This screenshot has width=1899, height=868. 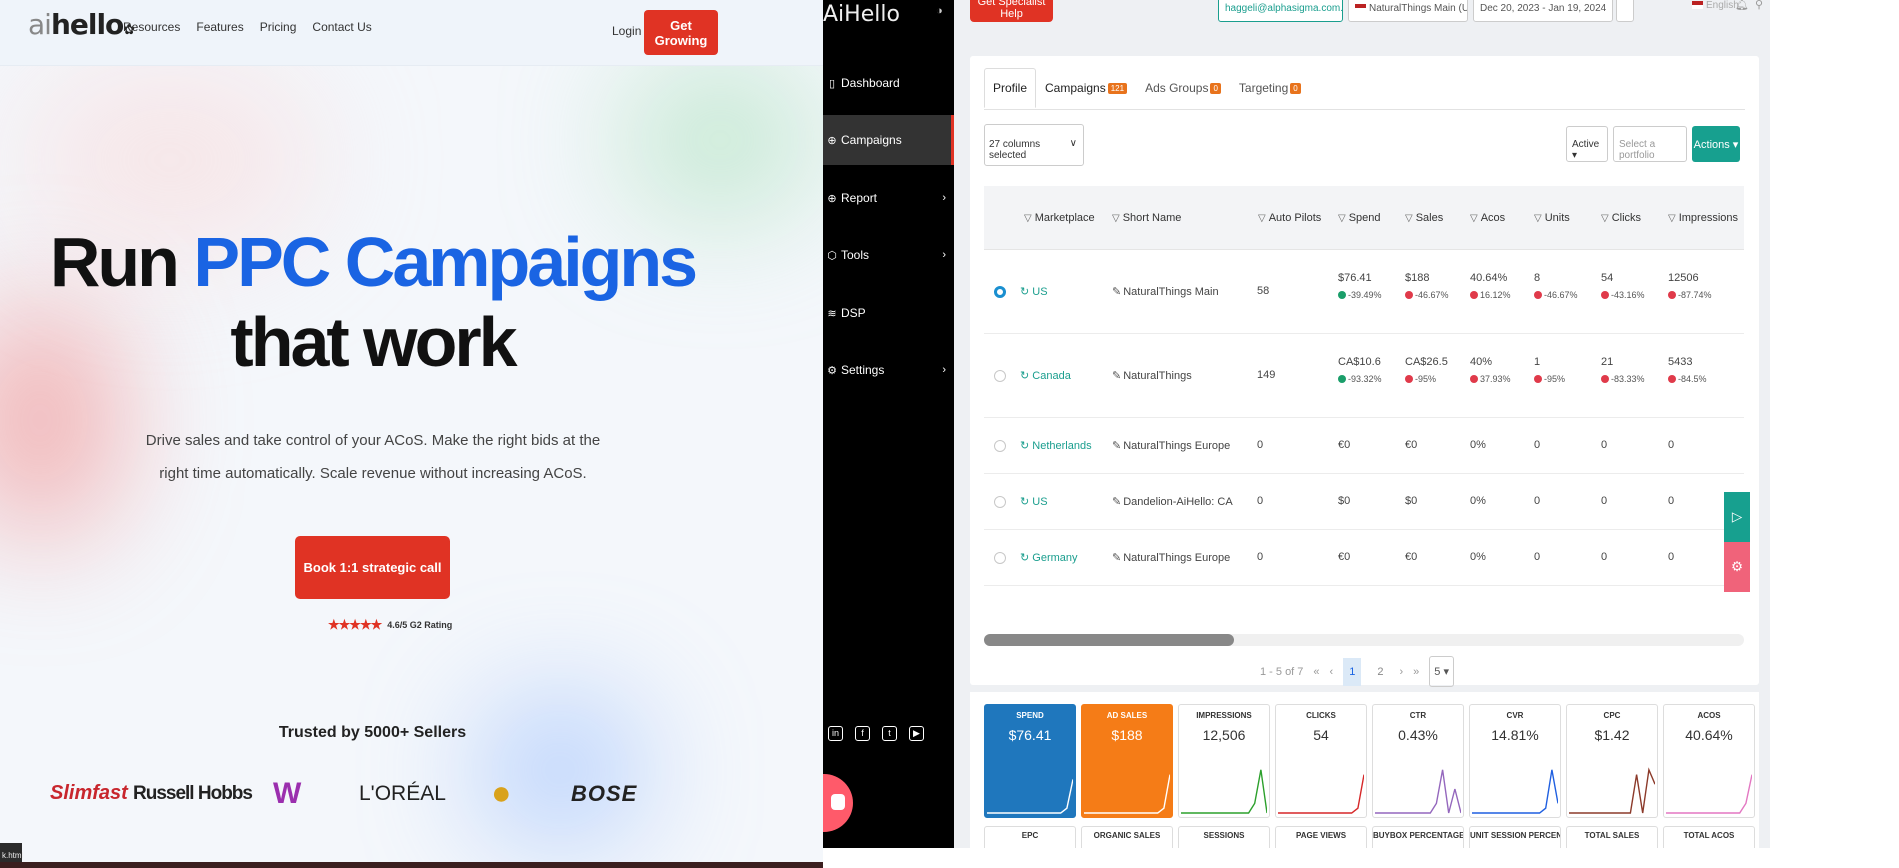 I want to click on bell-icon: 🔔︎, so click(x=1742, y=5).